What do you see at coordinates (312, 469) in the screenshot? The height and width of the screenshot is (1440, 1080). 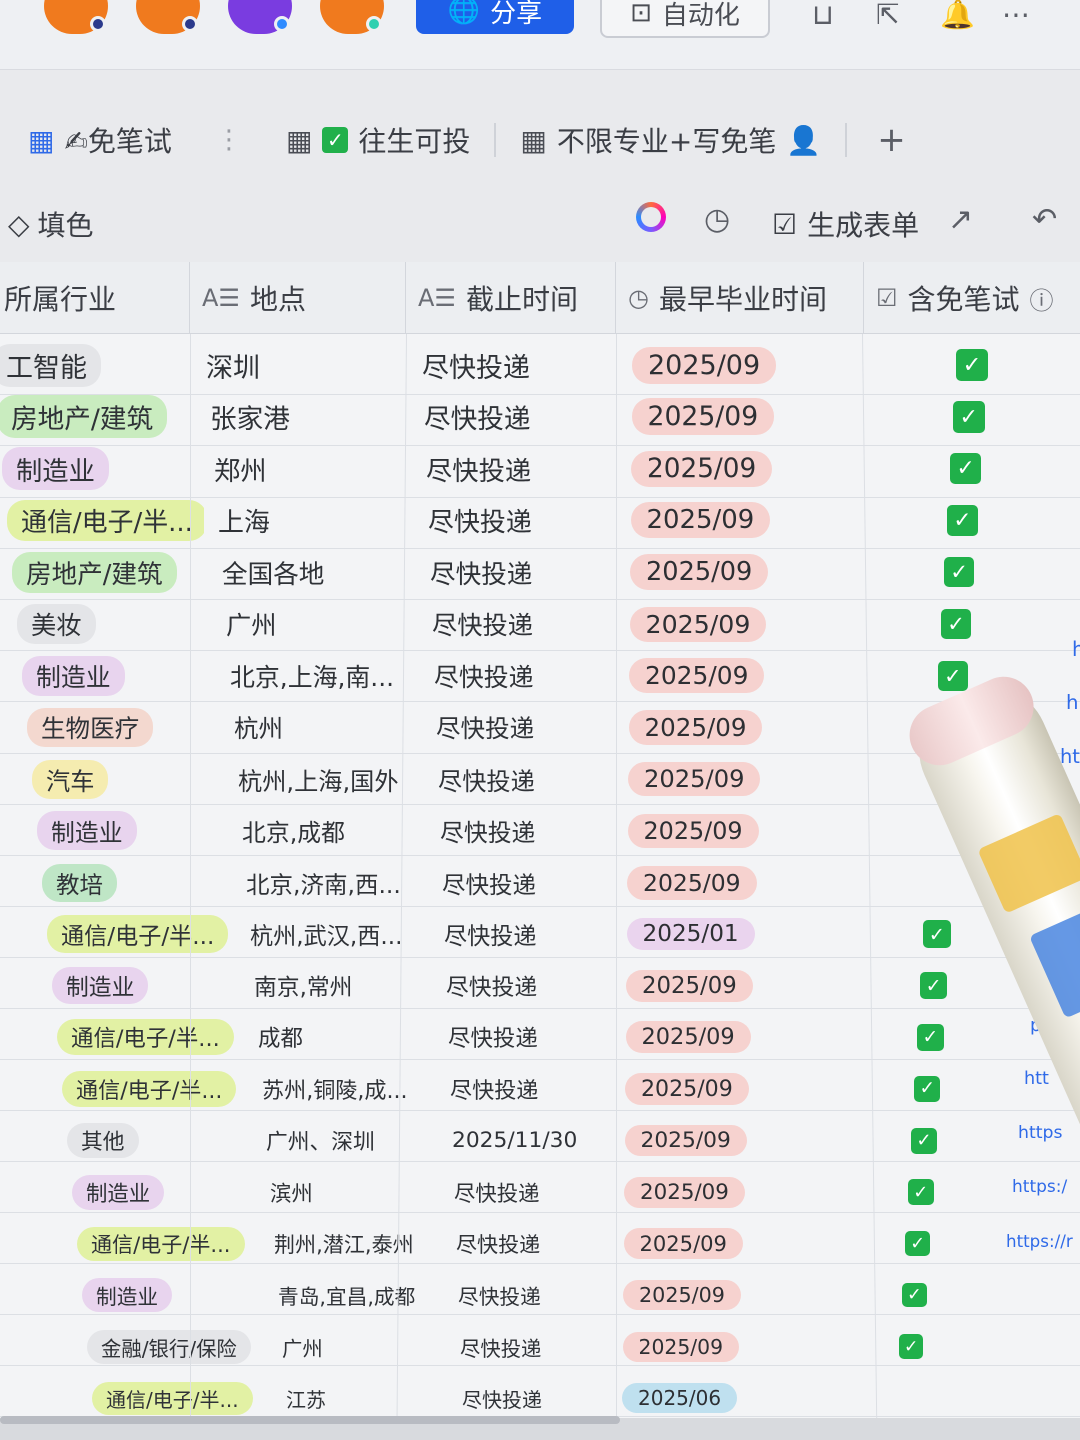 I see `table-cell-location: 郑州` at bounding box center [312, 469].